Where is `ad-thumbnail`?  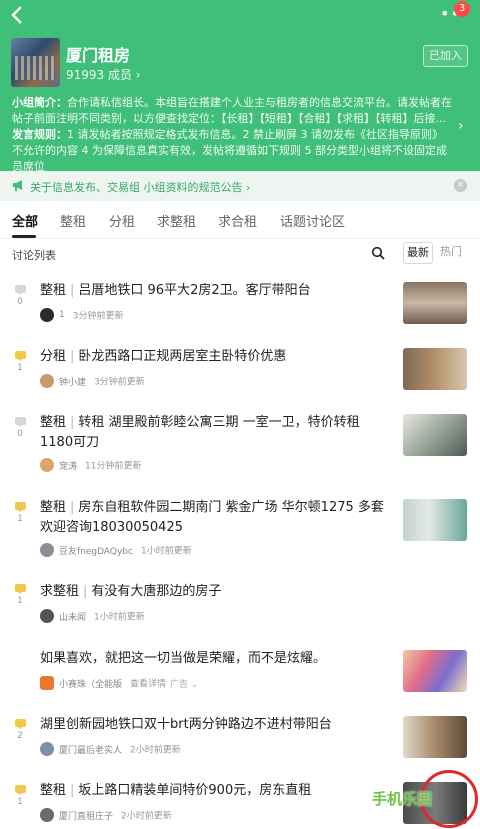 ad-thumbnail is located at coordinates (435, 671).